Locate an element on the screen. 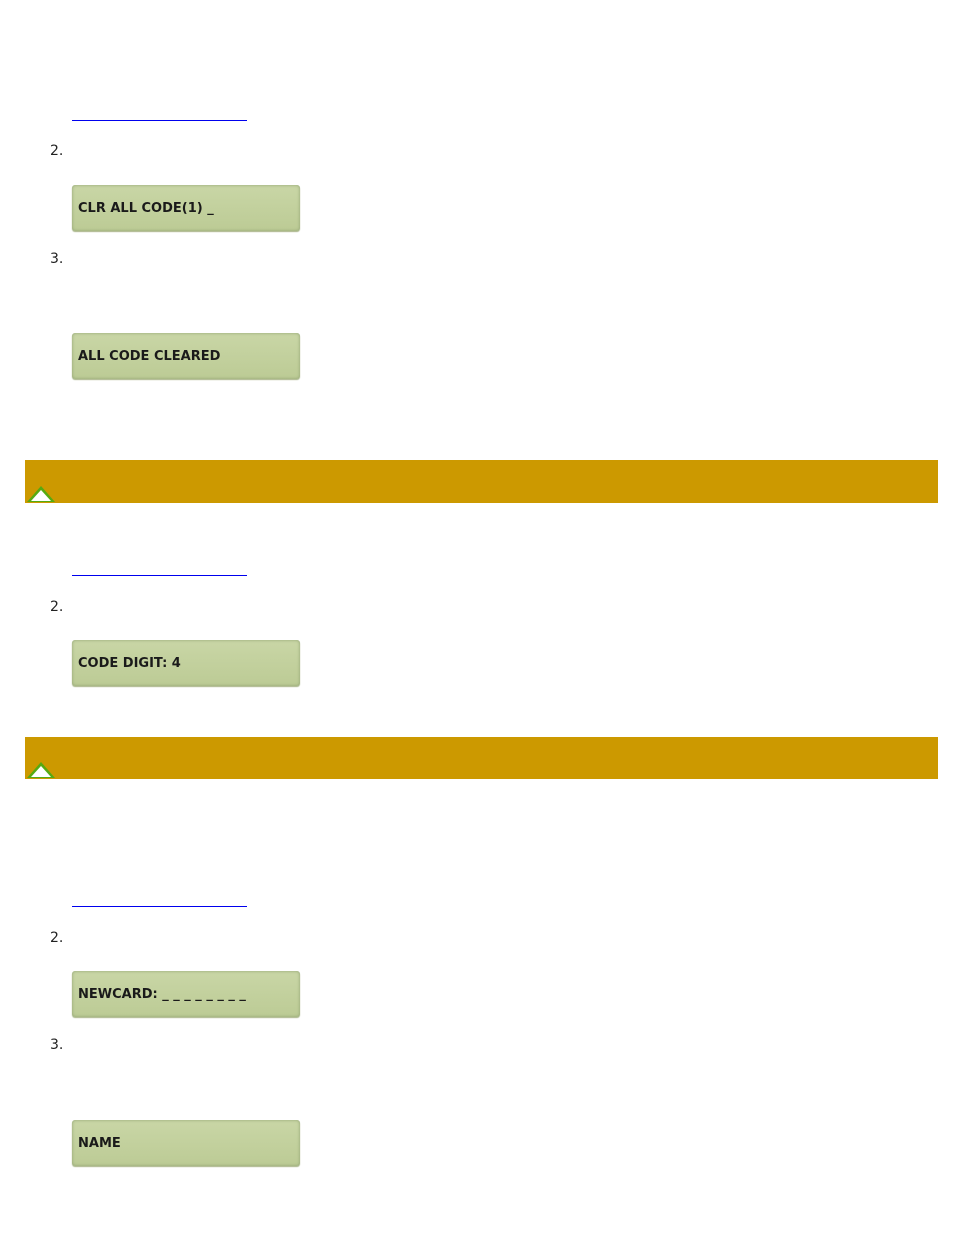 The width and height of the screenshot is (954, 1235). lcd-text: NEWCARD: _ _ _ _ _ _ _ _ is located at coordinates (162, 994).